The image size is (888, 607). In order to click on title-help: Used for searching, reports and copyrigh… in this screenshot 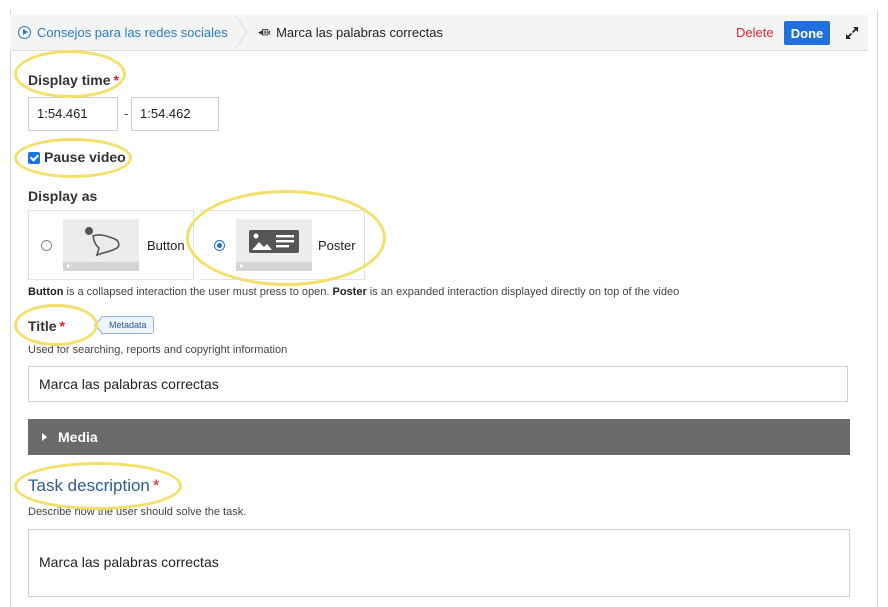, I will do `click(158, 350)`.